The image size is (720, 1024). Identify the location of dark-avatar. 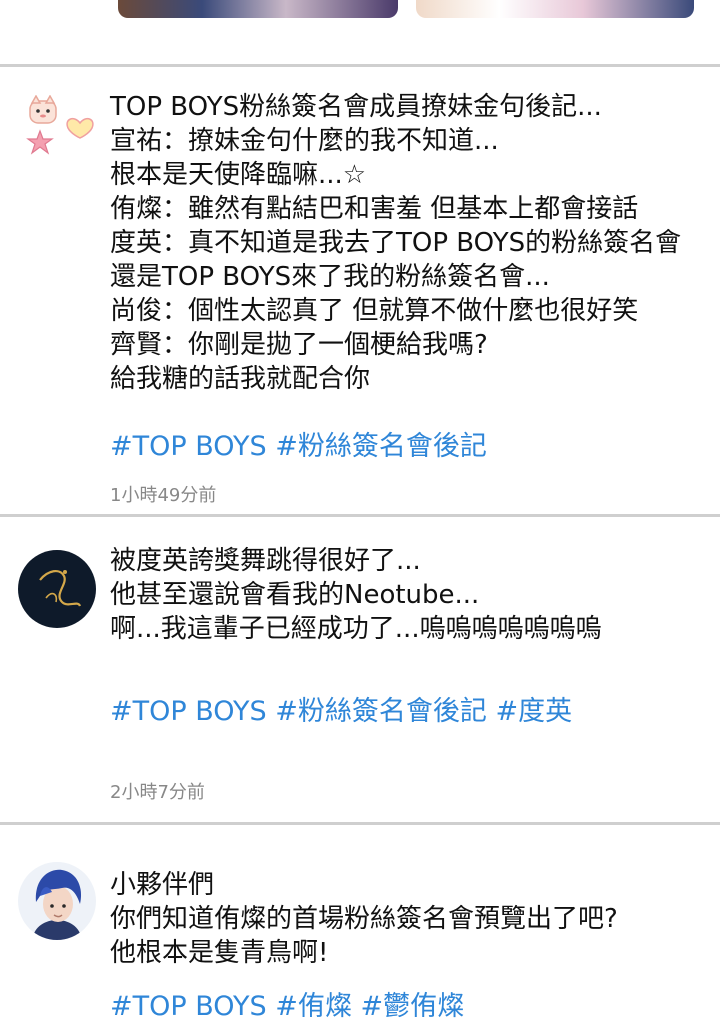
(57, 589).